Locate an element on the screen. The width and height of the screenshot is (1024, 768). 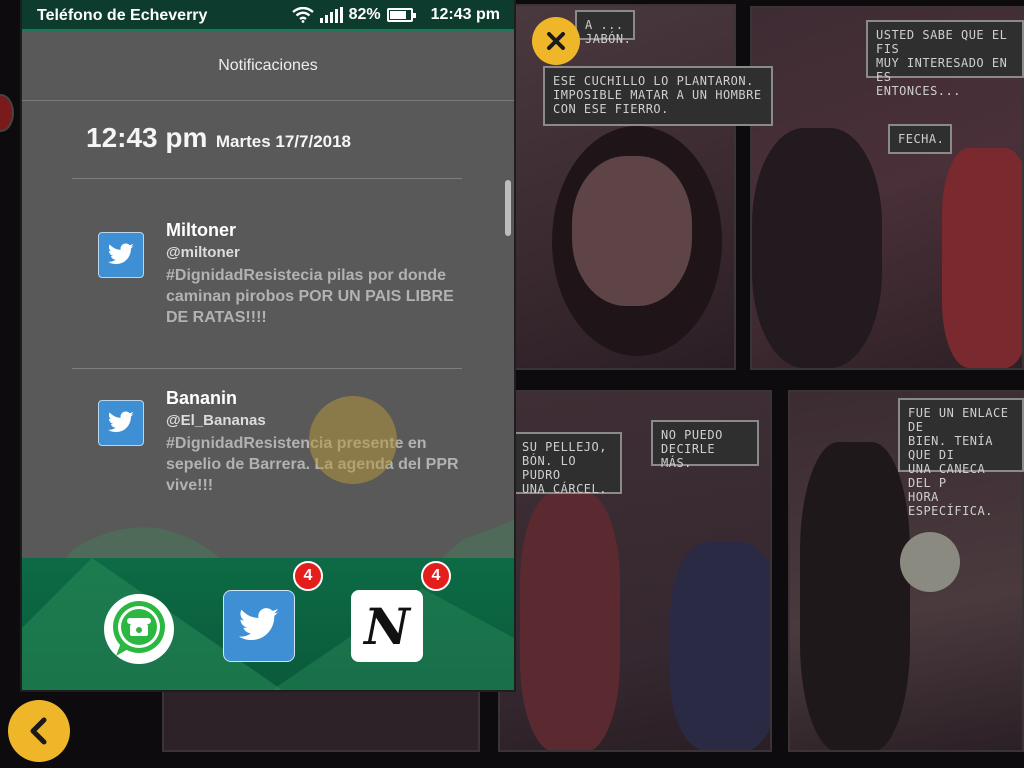
status-icons: 82% 12:43 pm is located at coordinates (395, 15).